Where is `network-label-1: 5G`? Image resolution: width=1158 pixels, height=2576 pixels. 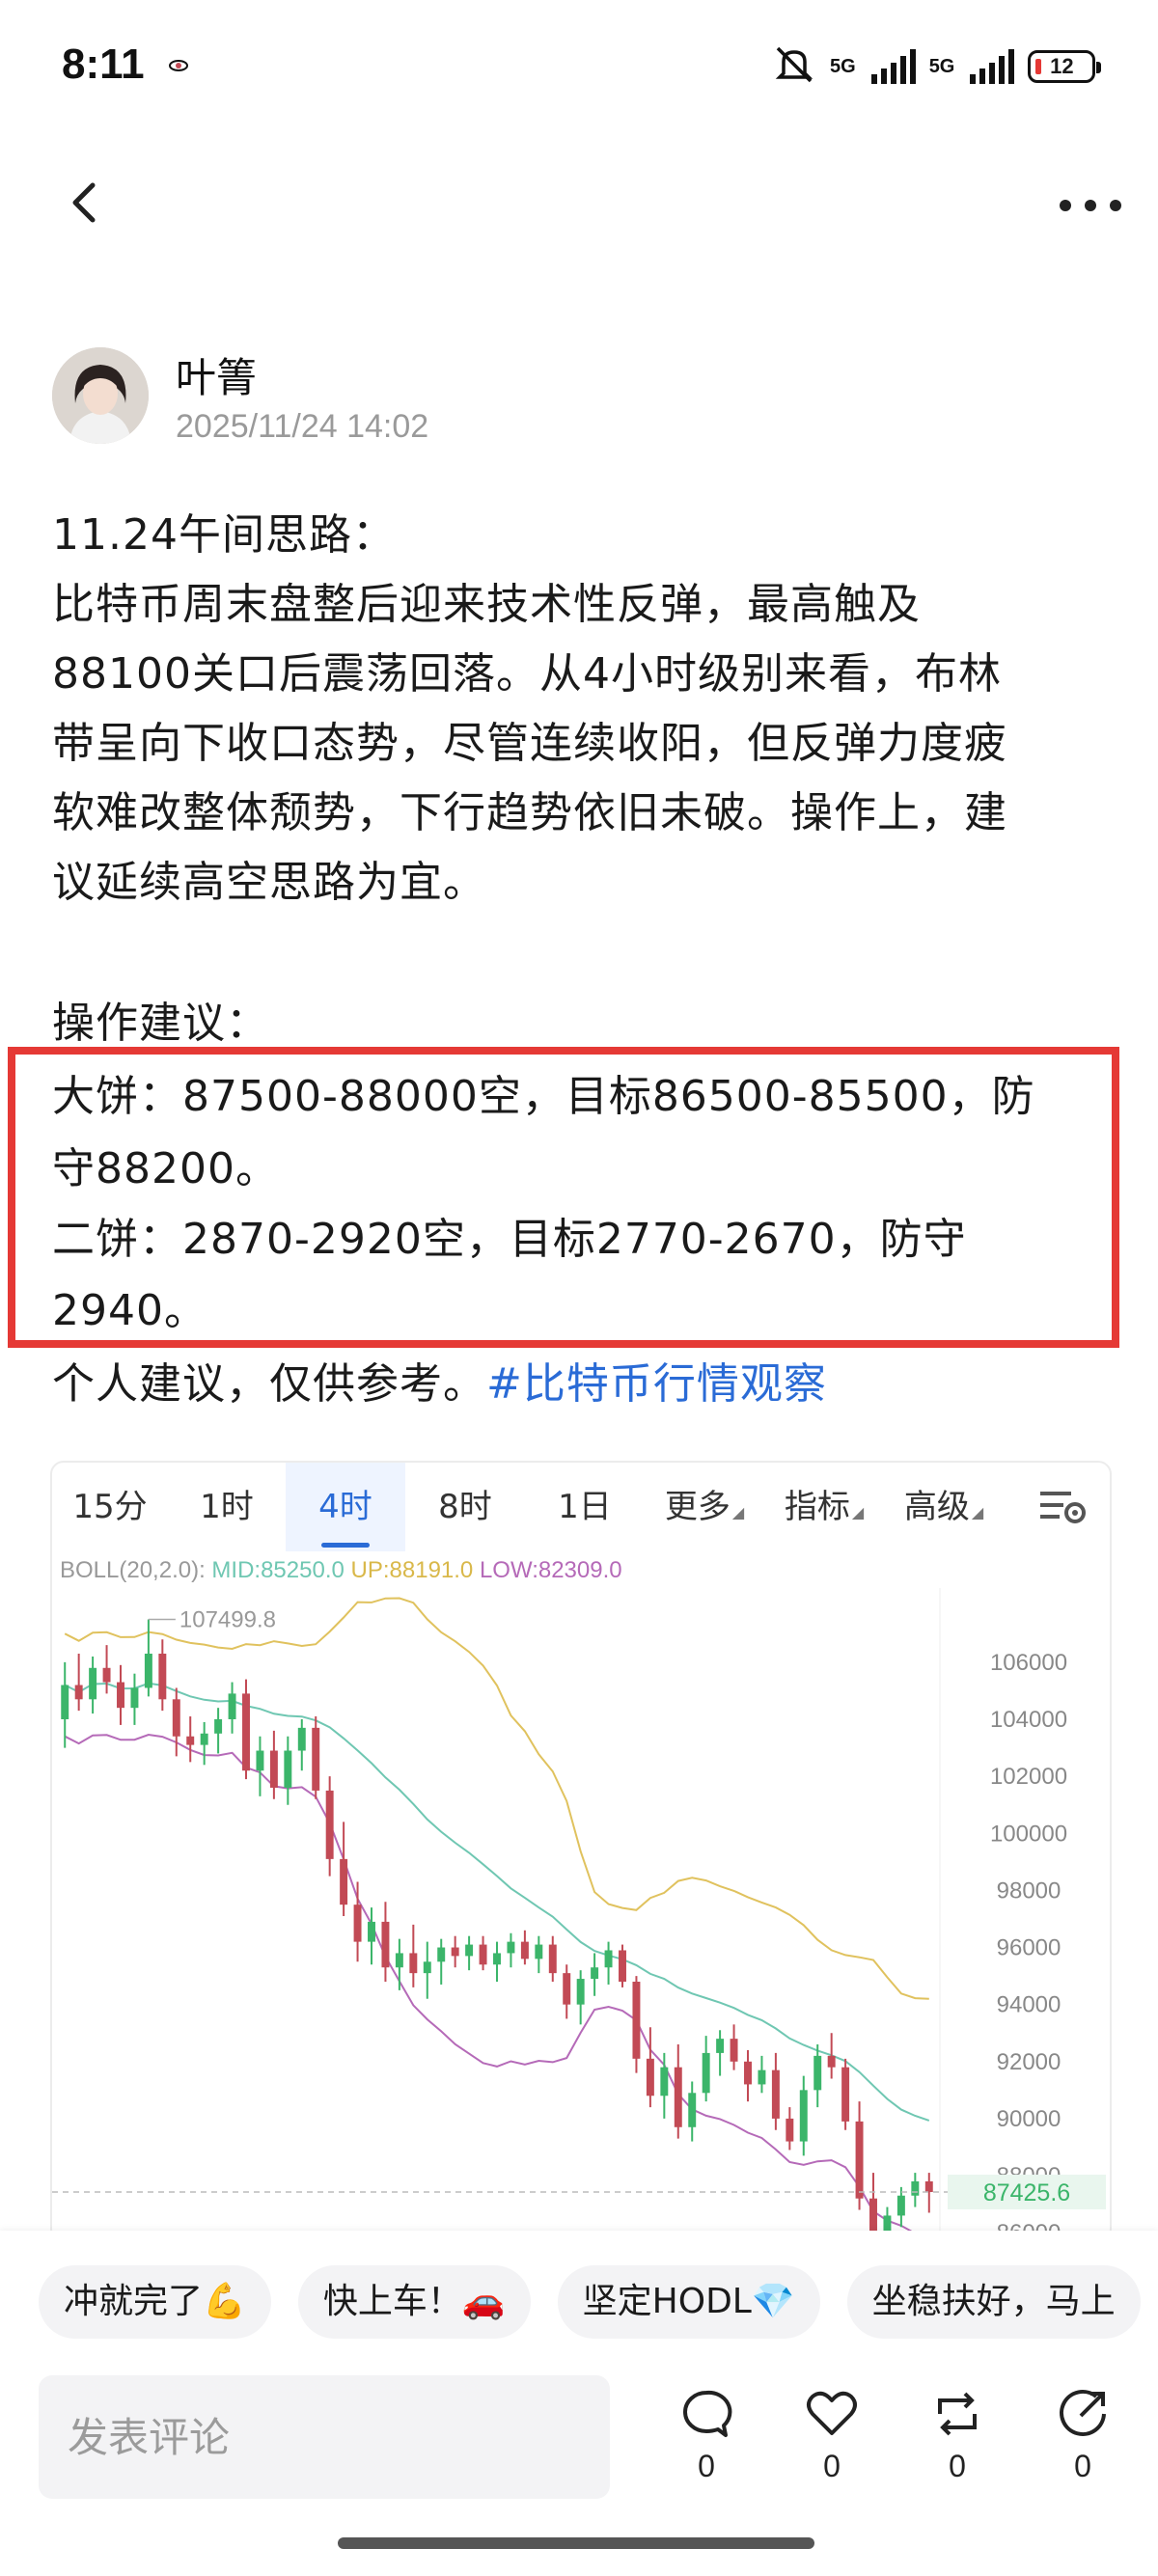
network-label-1: 5G is located at coordinates (843, 66).